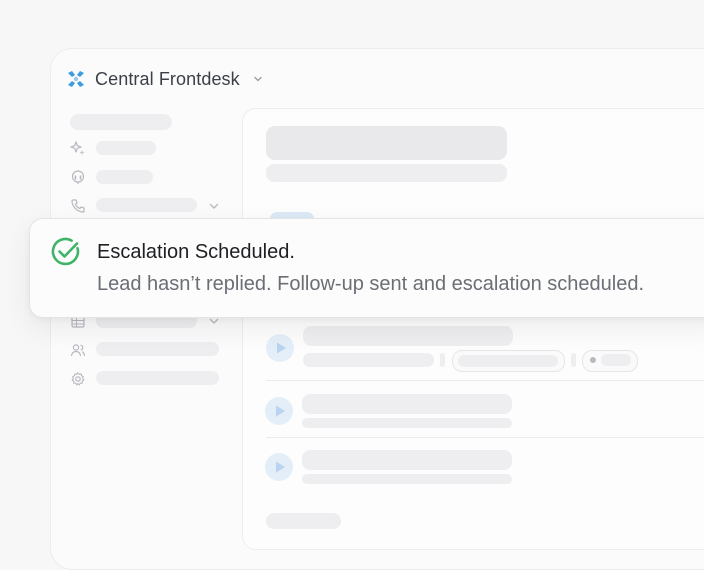 This screenshot has height=570, width=704. I want to click on sparkle-icon, so click(77, 148).